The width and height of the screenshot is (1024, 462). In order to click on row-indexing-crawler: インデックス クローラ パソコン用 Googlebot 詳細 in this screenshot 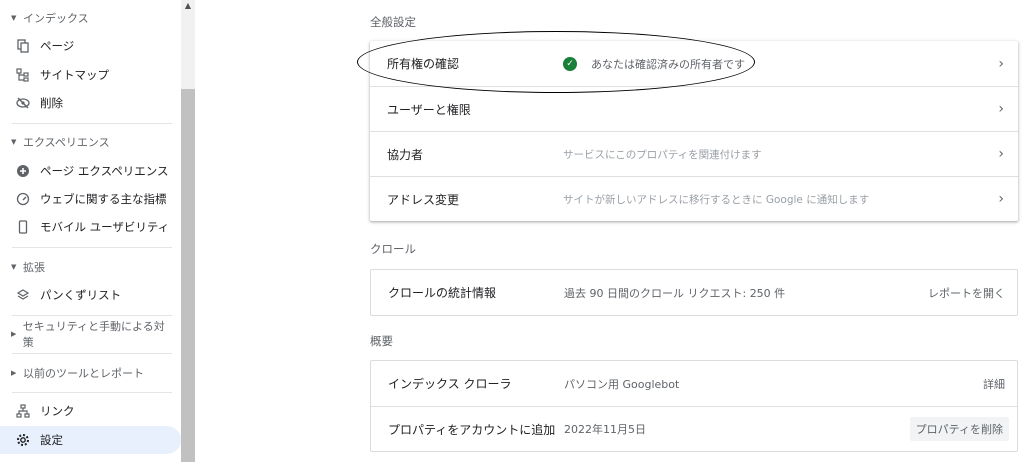, I will do `click(694, 383)`.